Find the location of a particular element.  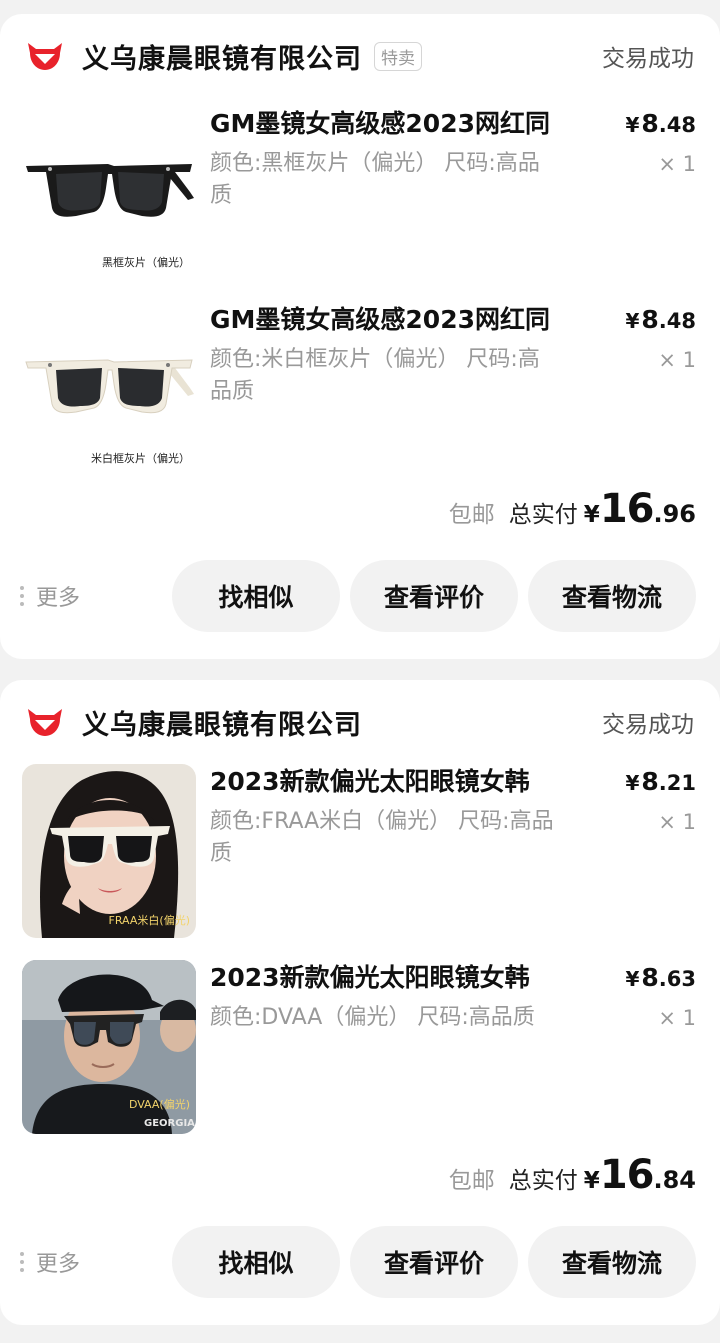

svg-text: GEORGIA is located at coordinates (169, 1123).